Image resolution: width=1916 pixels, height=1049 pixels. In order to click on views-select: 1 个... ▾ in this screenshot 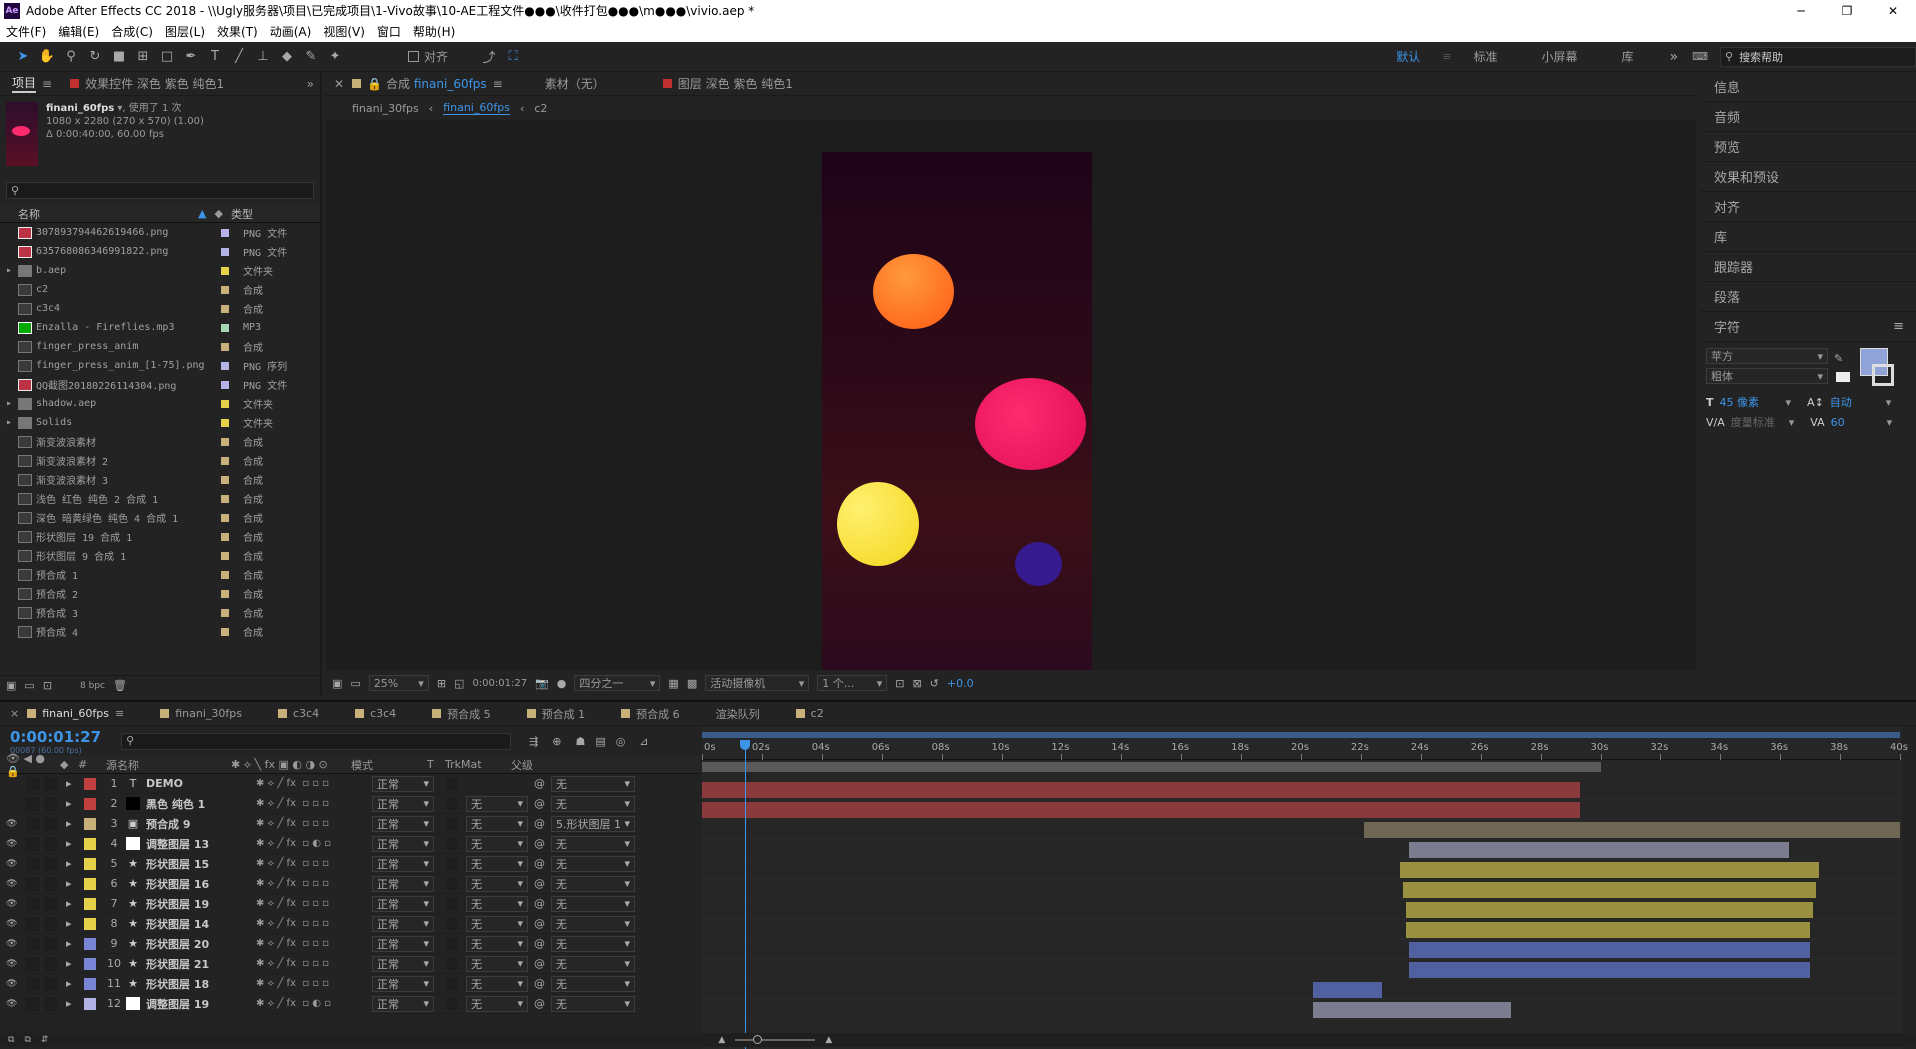, I will do `click(852, 683)`.